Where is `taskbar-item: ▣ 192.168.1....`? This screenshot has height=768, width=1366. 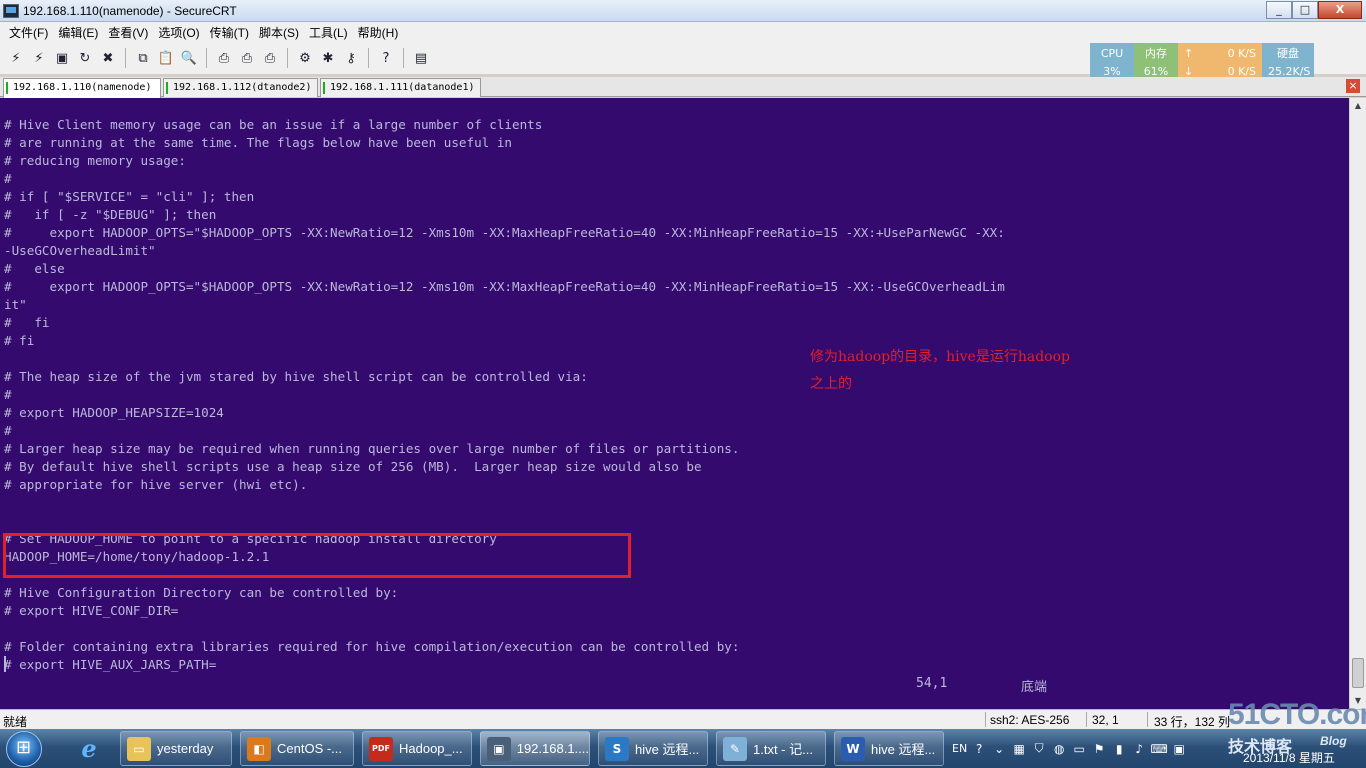
taskbar-item: ▣ 192.168.1.... is located at coordinates (535, 748).